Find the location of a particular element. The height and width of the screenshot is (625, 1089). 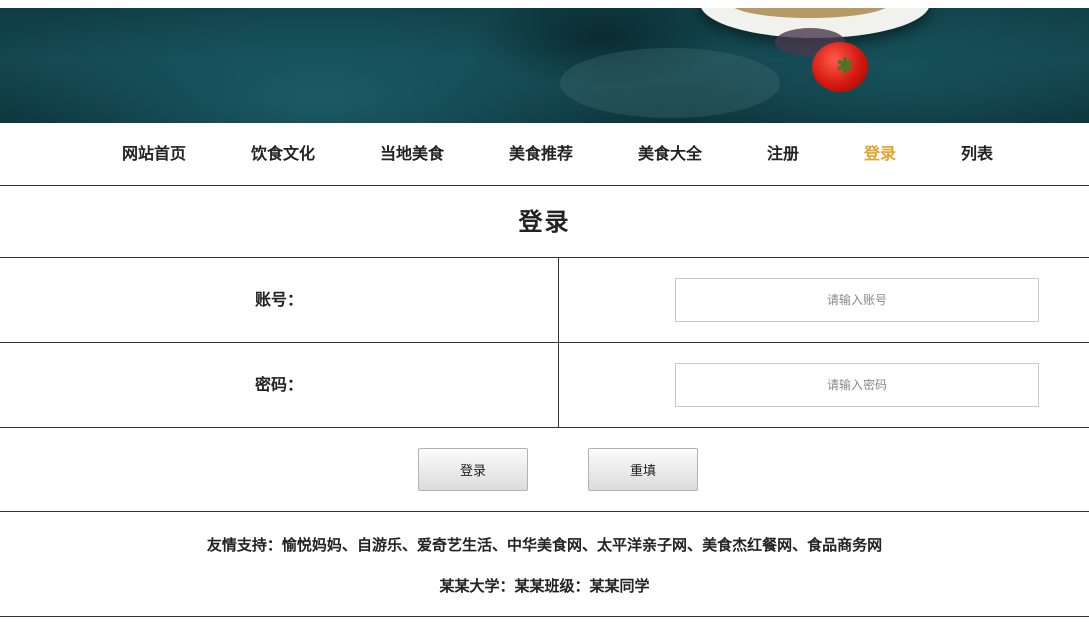

partner-link: 中华美食网 is located at coordinates (544, 545).